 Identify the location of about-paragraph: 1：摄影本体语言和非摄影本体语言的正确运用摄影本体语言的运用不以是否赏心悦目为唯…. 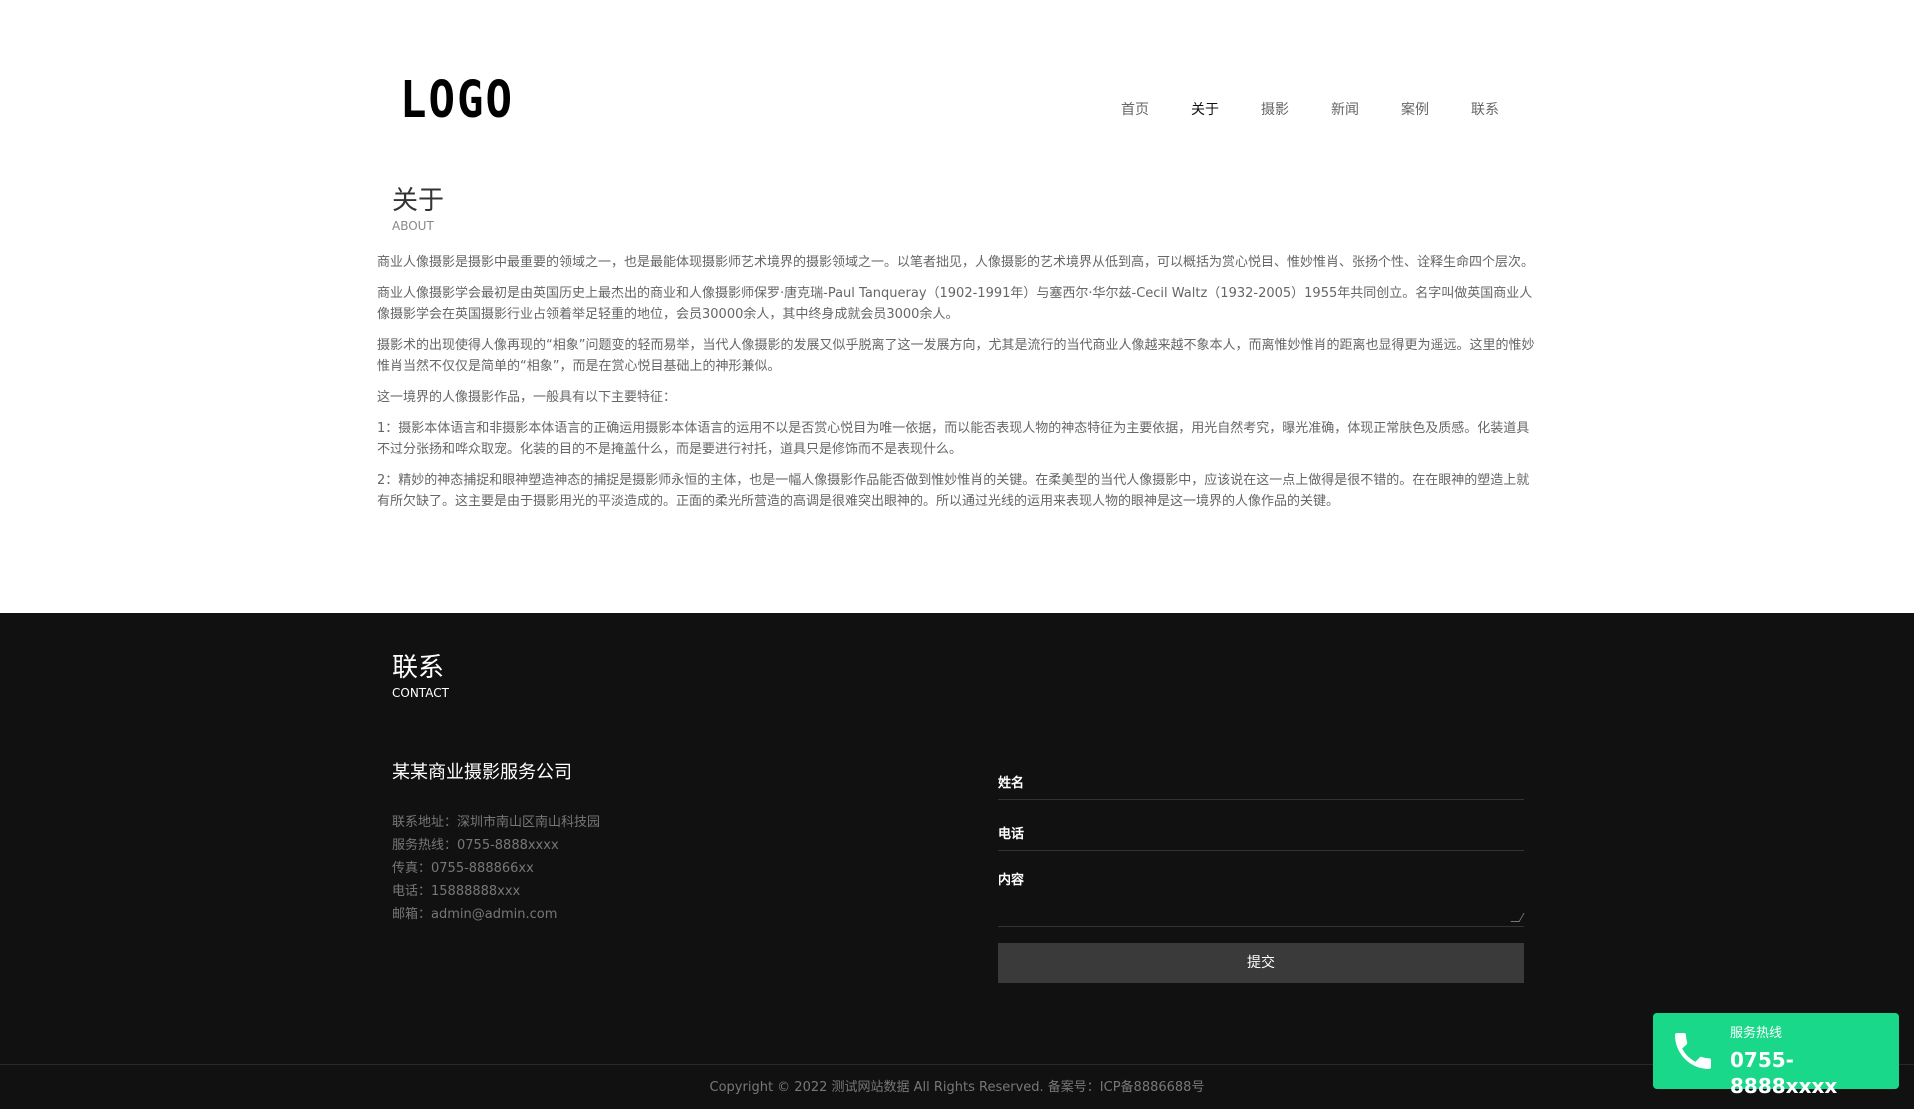
(953, 439).